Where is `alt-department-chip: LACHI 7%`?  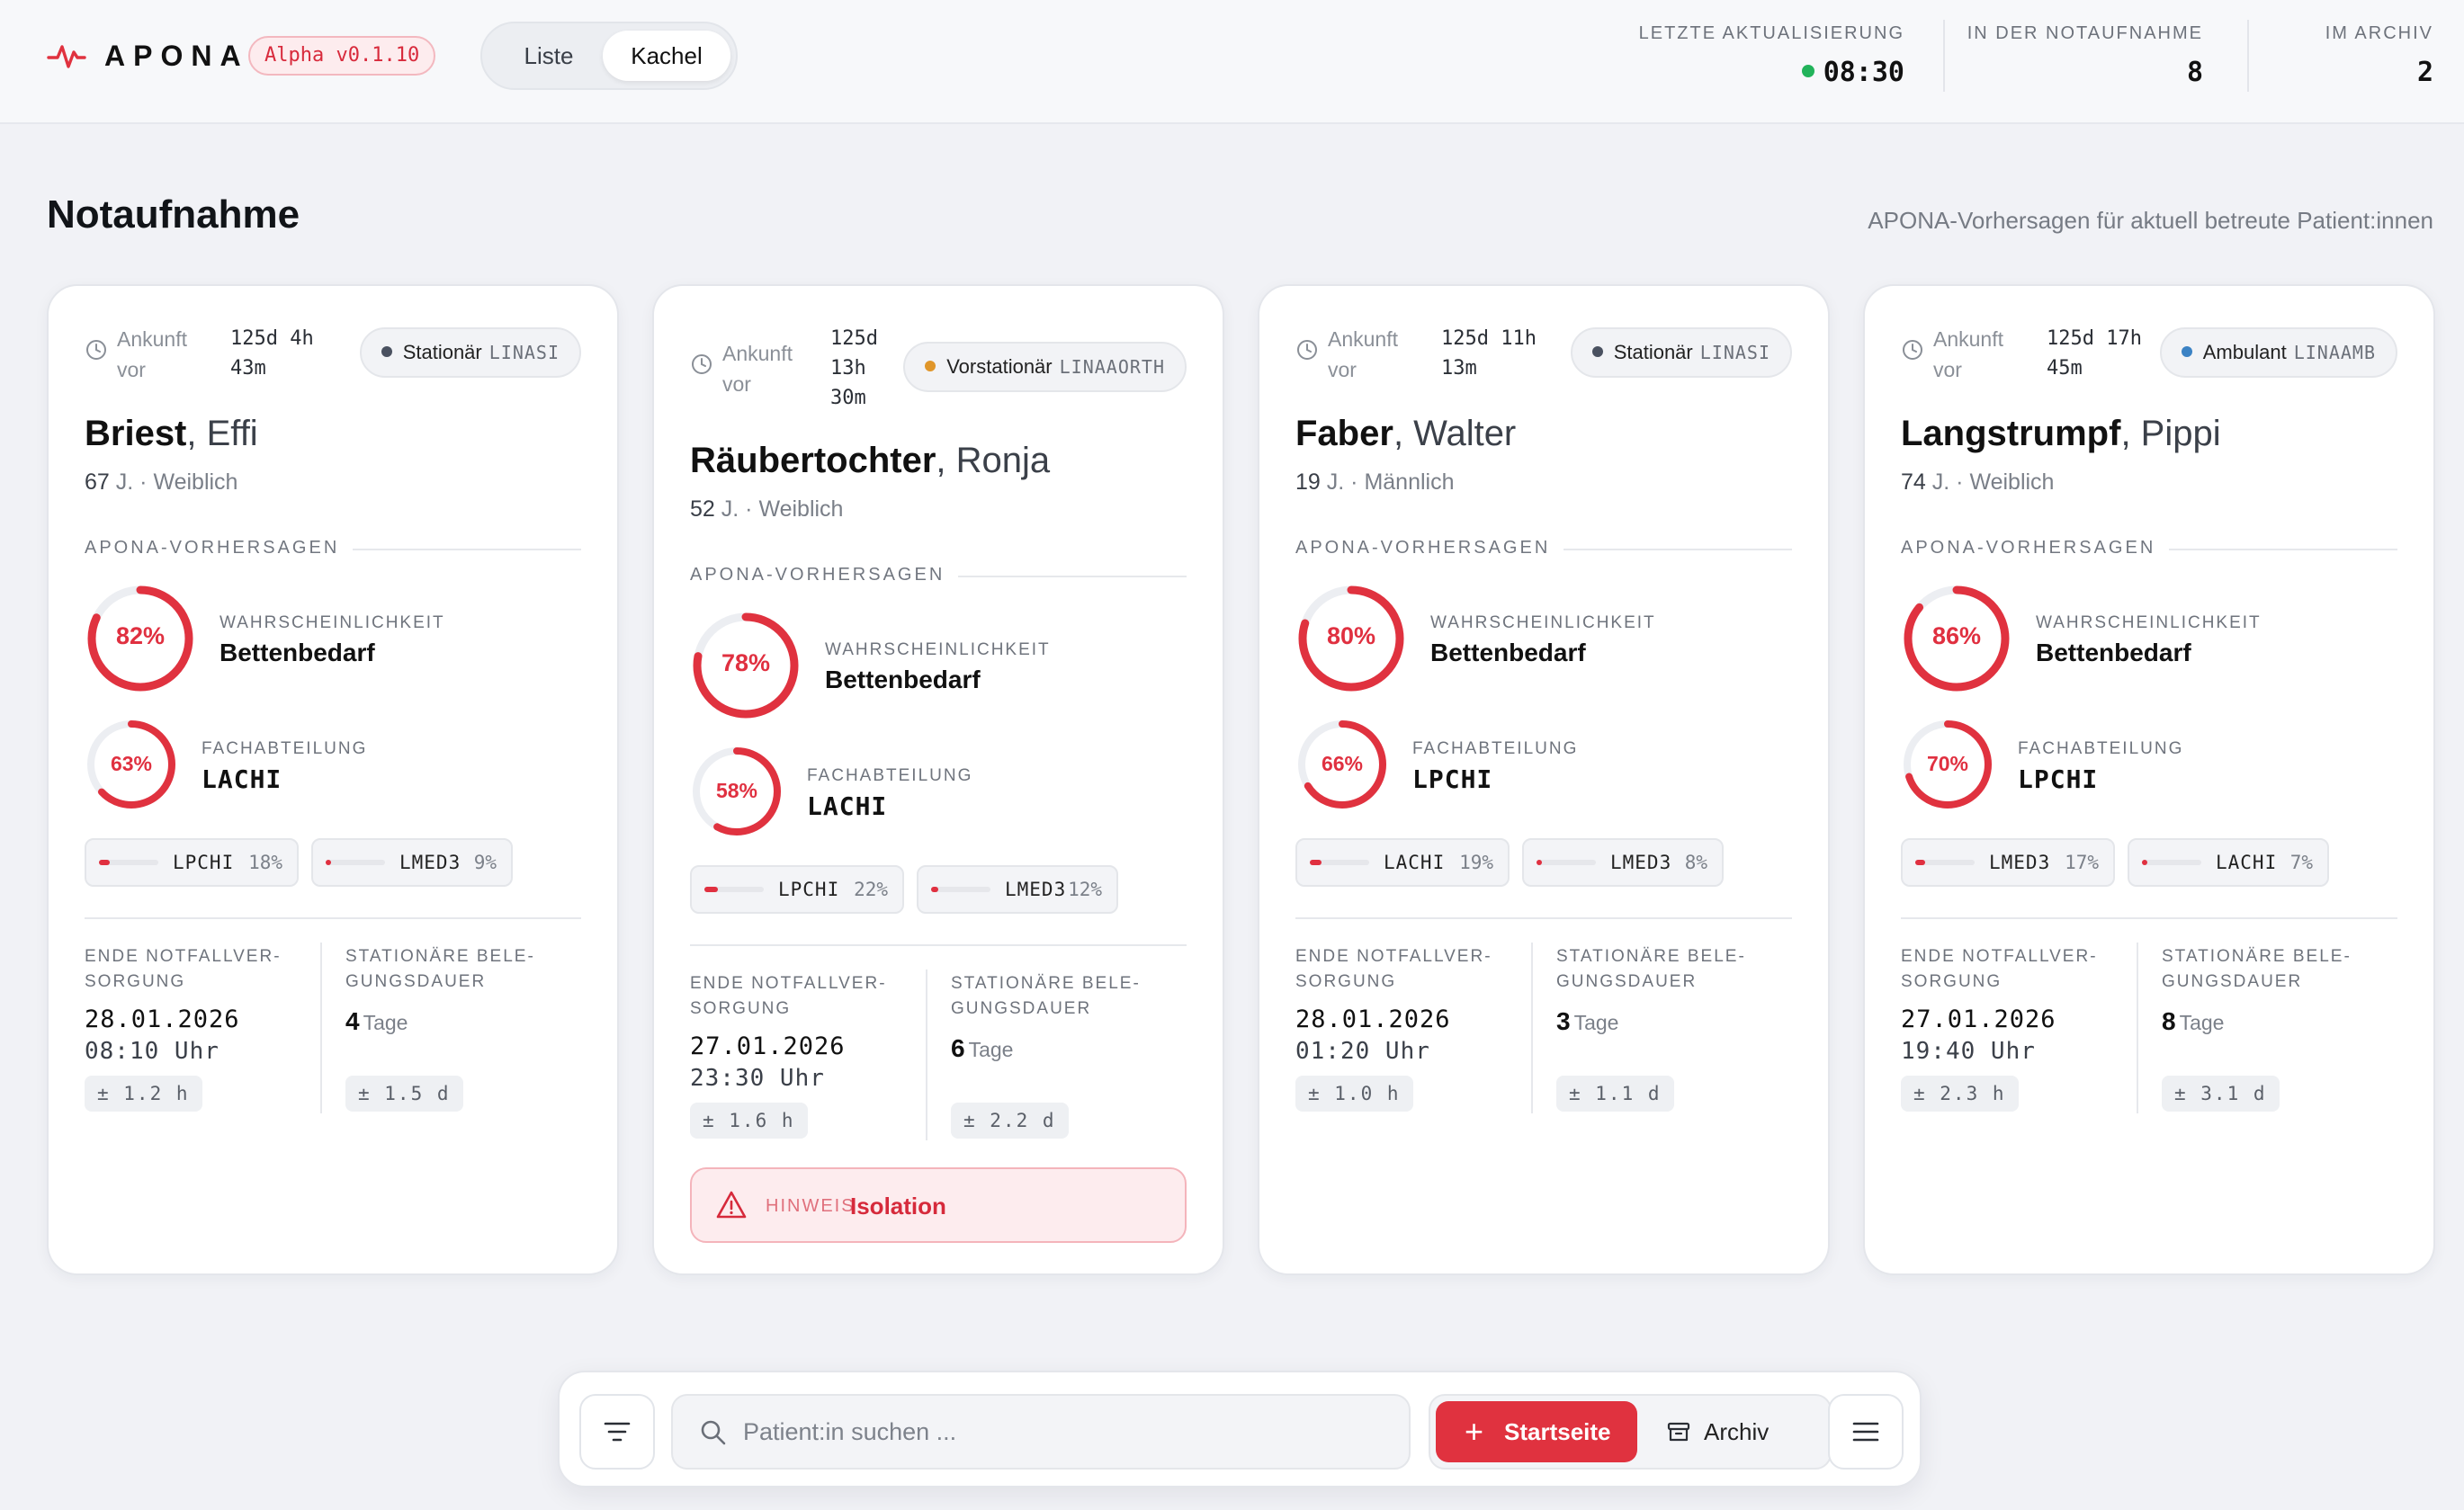
alt-department-chip: LACHI 7% is located at coordinates (2228, 862).